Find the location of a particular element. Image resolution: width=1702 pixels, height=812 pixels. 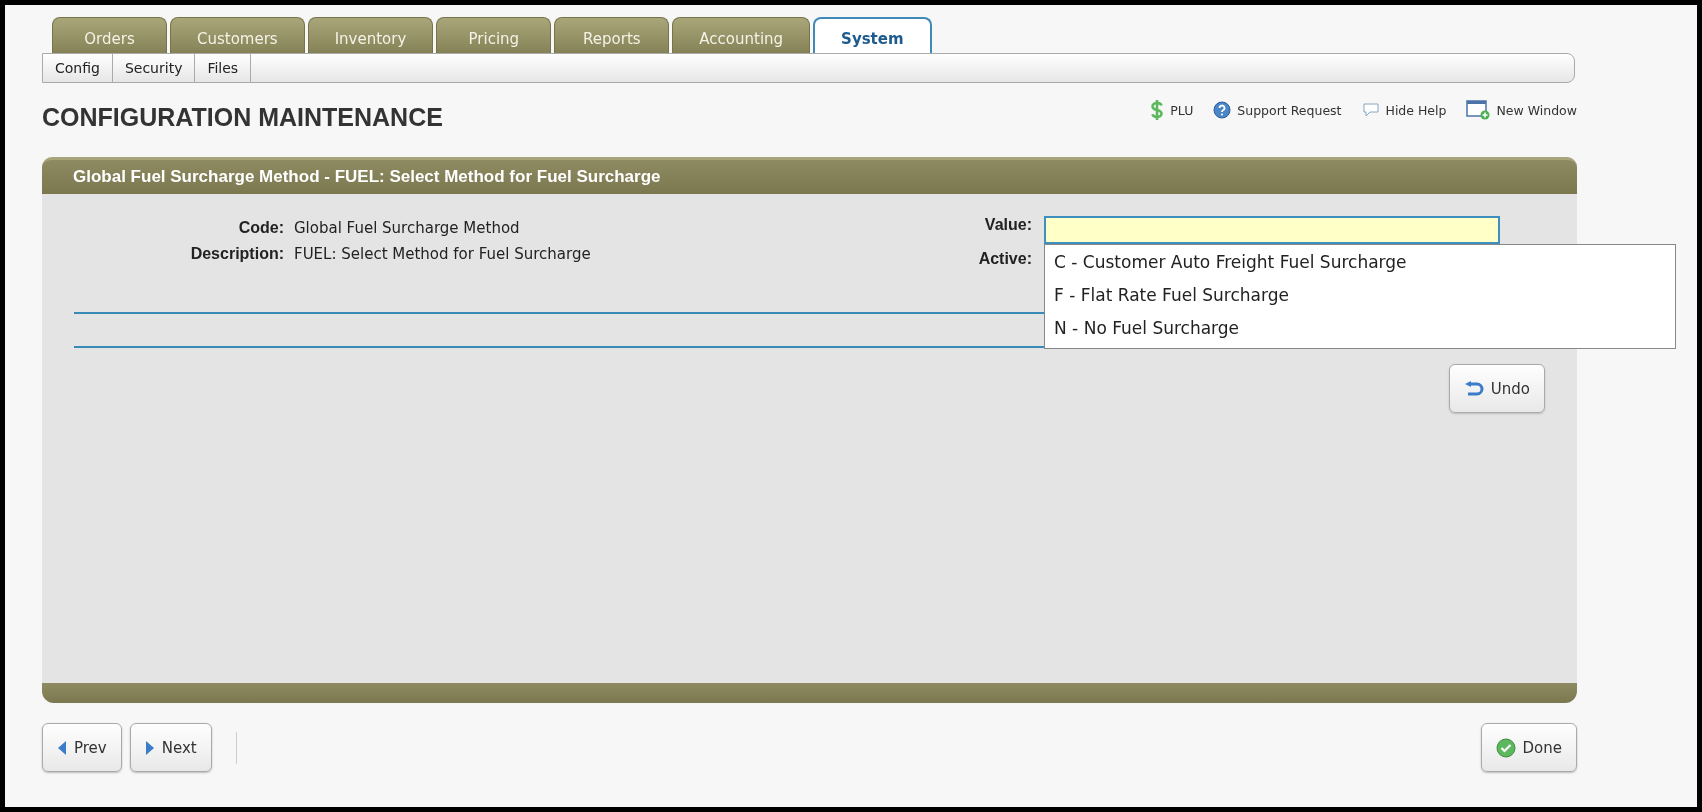

dropdown-option: N - No Fuel Surcharge is located at coordinates (1360, 329).